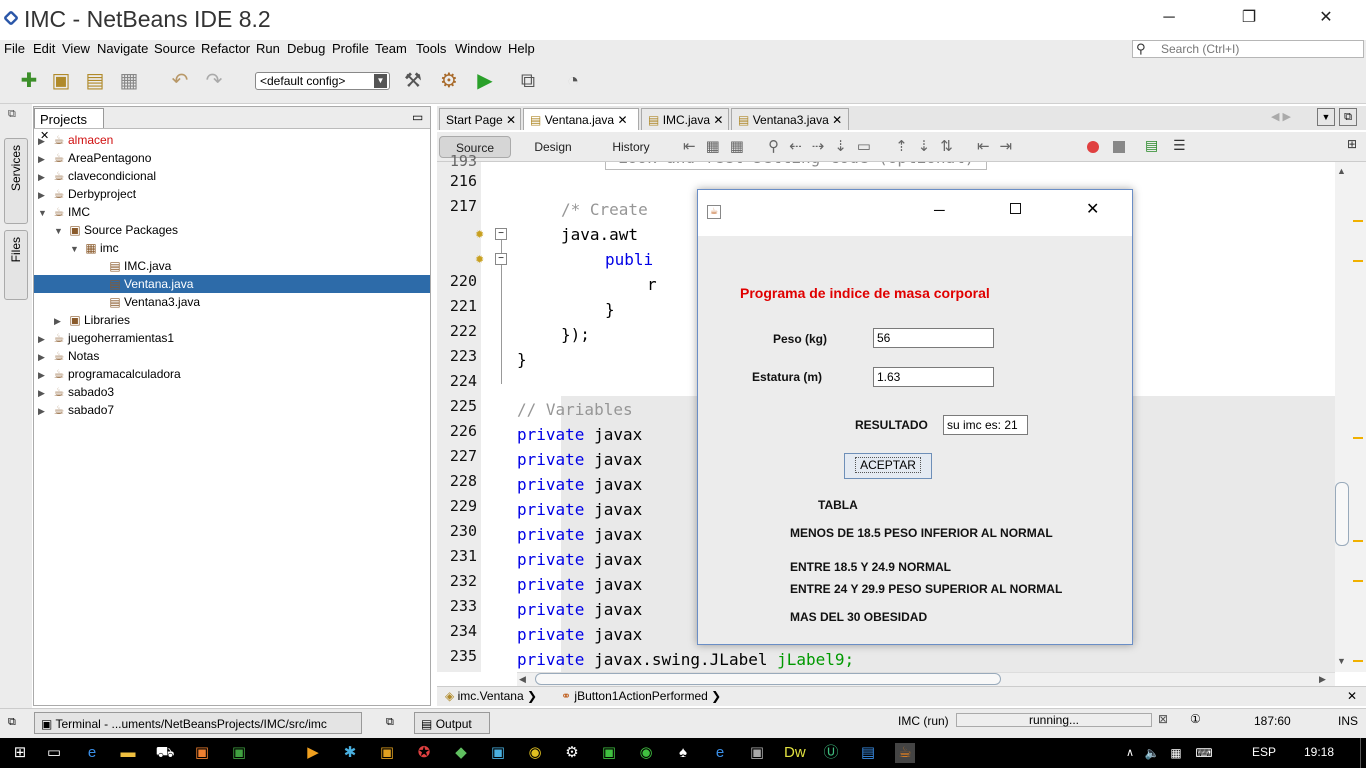 This screenshot has width=1366, height=768. What do you see at coordinates (92, 753) in the screenshot?
I see `edge-icon: e` at bounding box center [92, 753].